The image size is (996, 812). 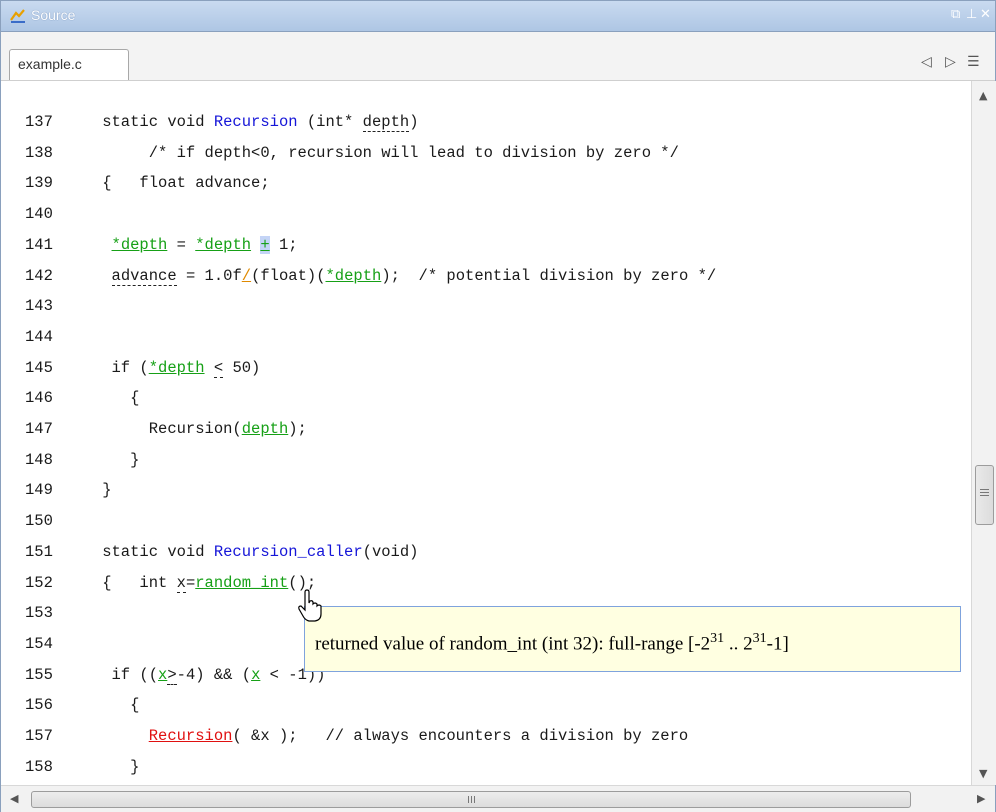 I want to click on code-token: <, so click(x=218, y=368).